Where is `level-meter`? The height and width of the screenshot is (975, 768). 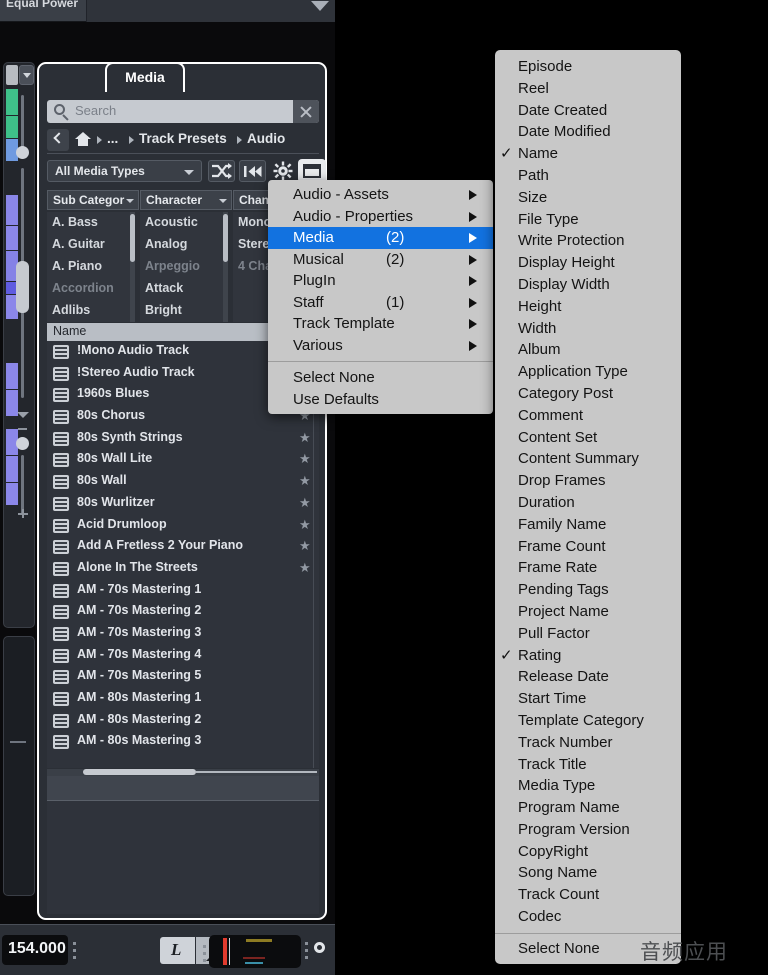
level-meter is located at coordinates (255, 951).